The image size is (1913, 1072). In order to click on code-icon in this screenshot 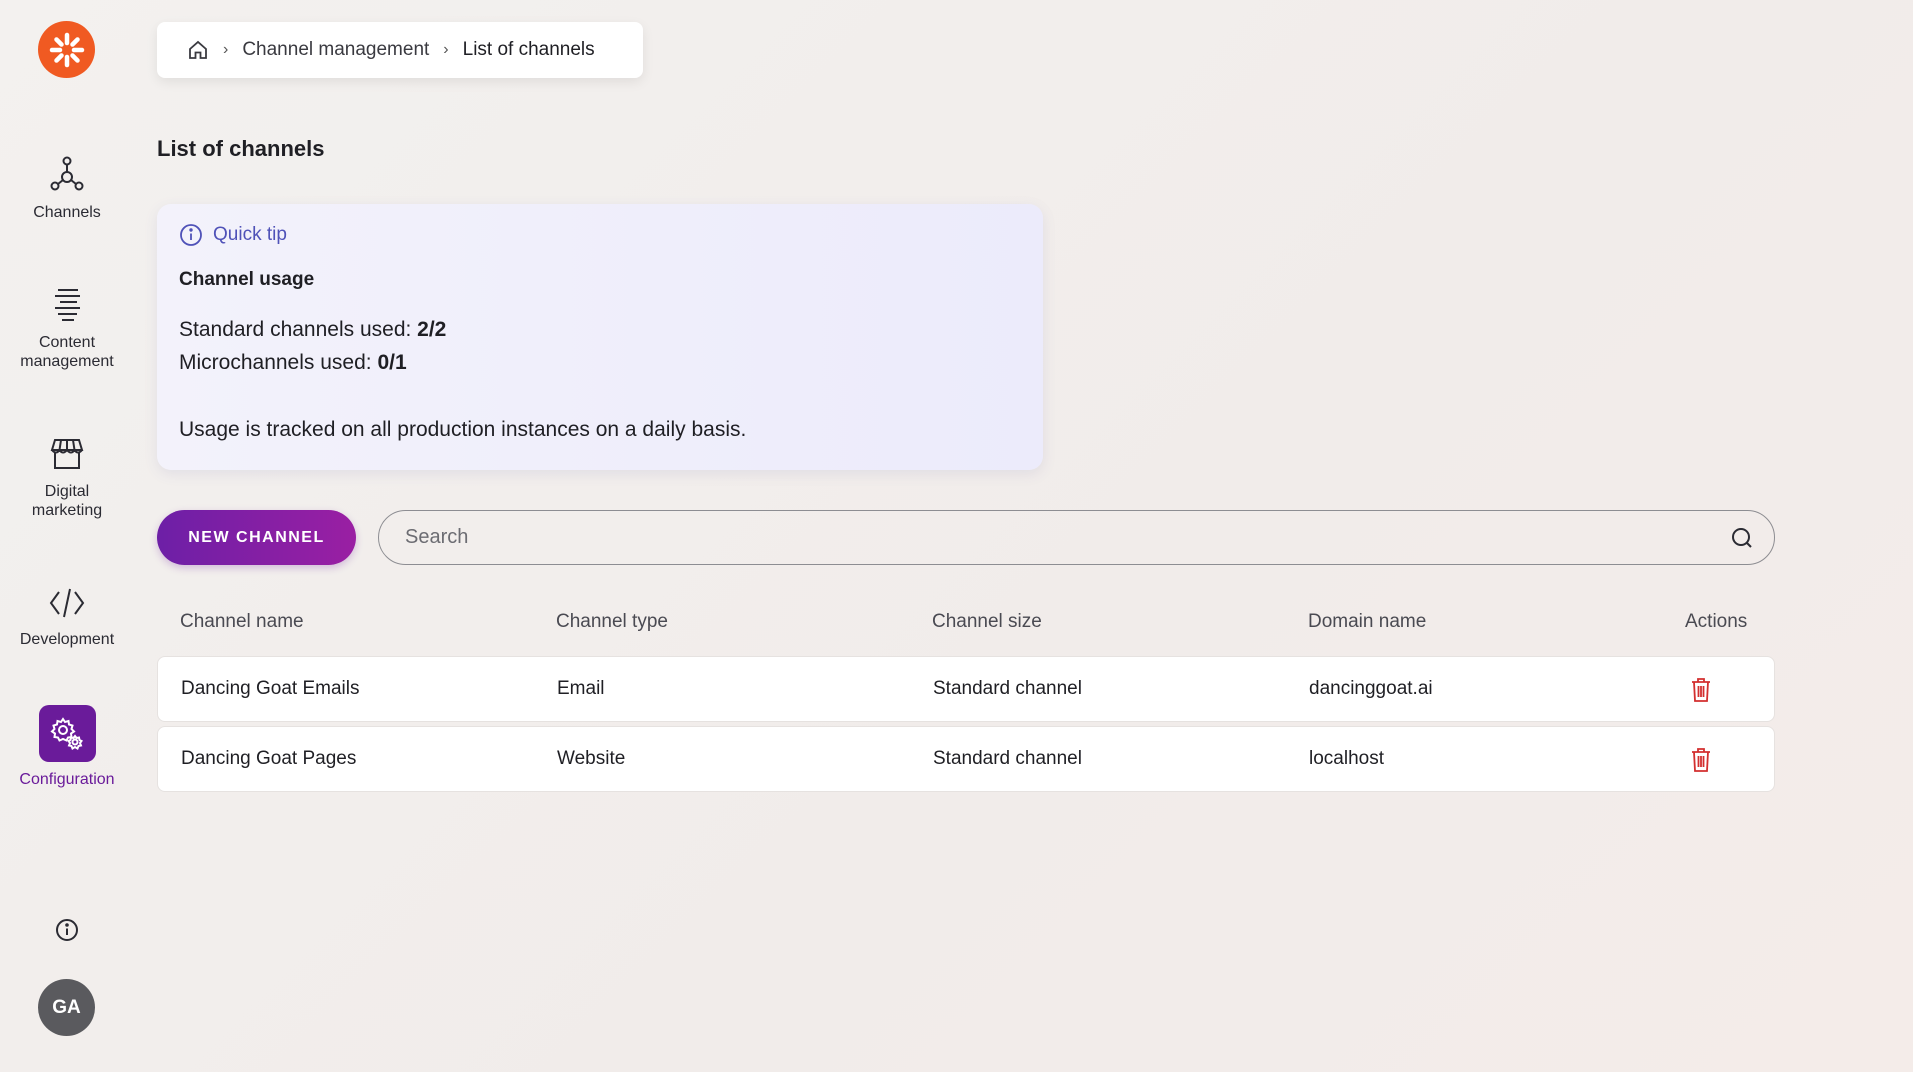, I will do `click(67, 603)`.